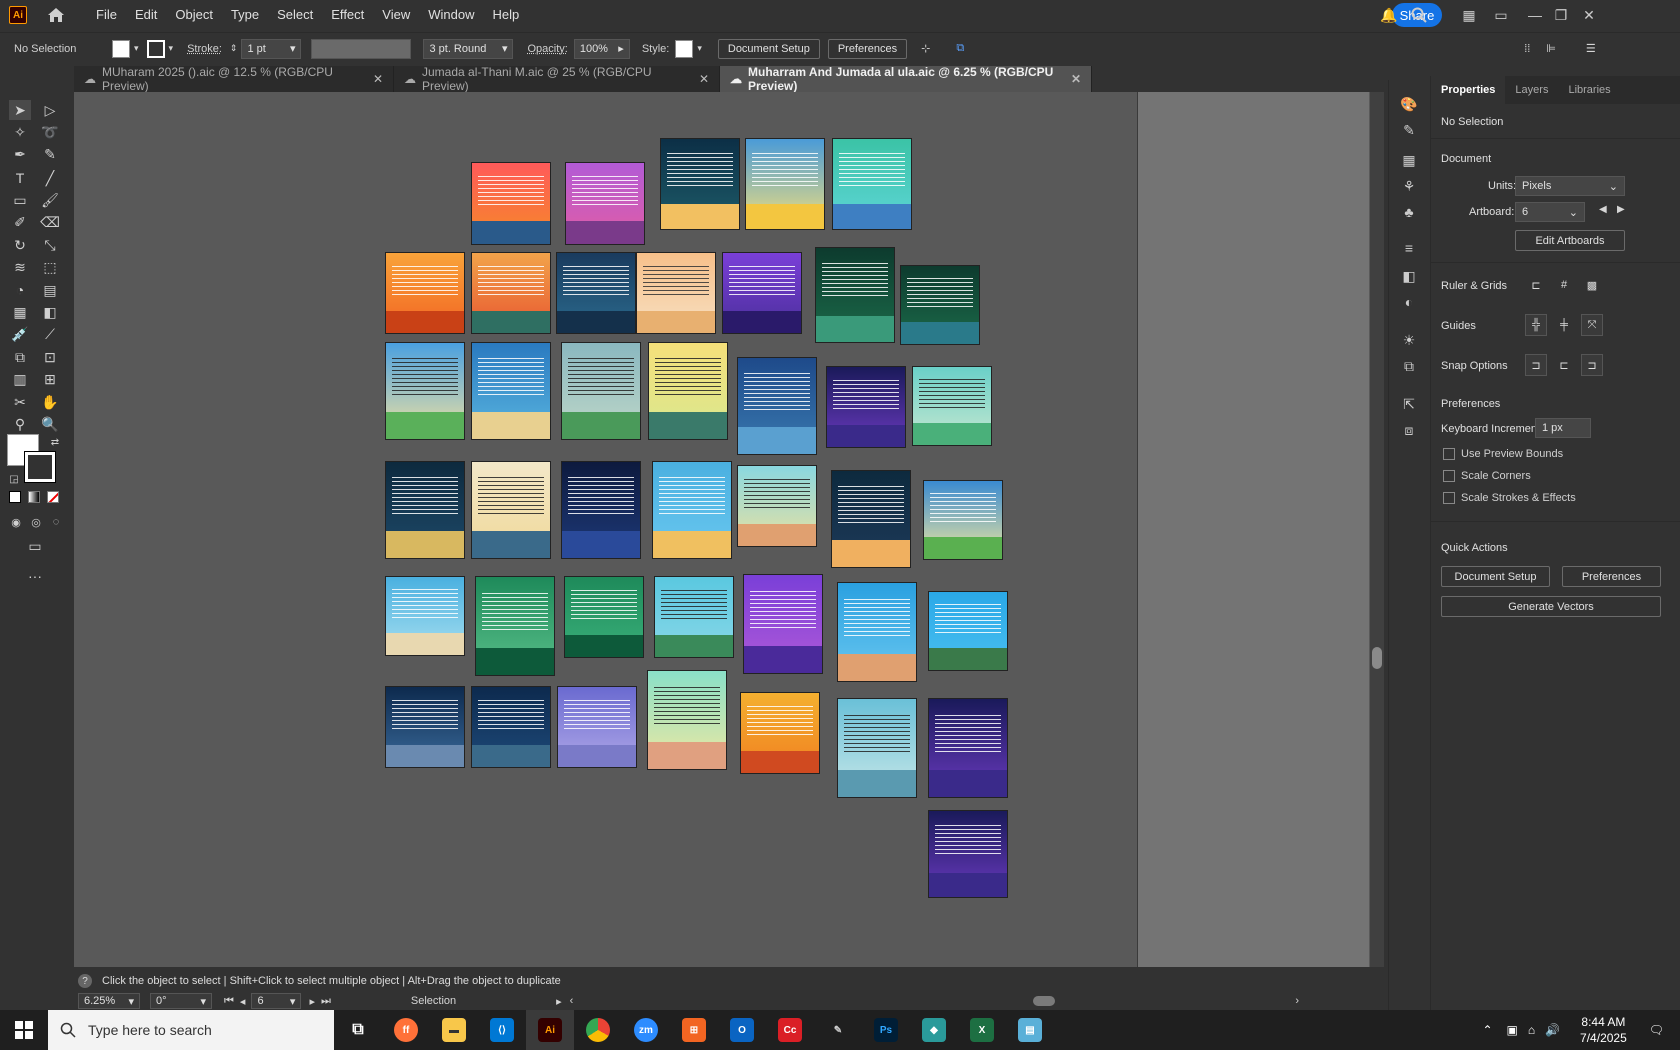 This screenshot has height=1050, width=1680. I want to click on creative-cloud-icon: Cc, so click(790, 1030).